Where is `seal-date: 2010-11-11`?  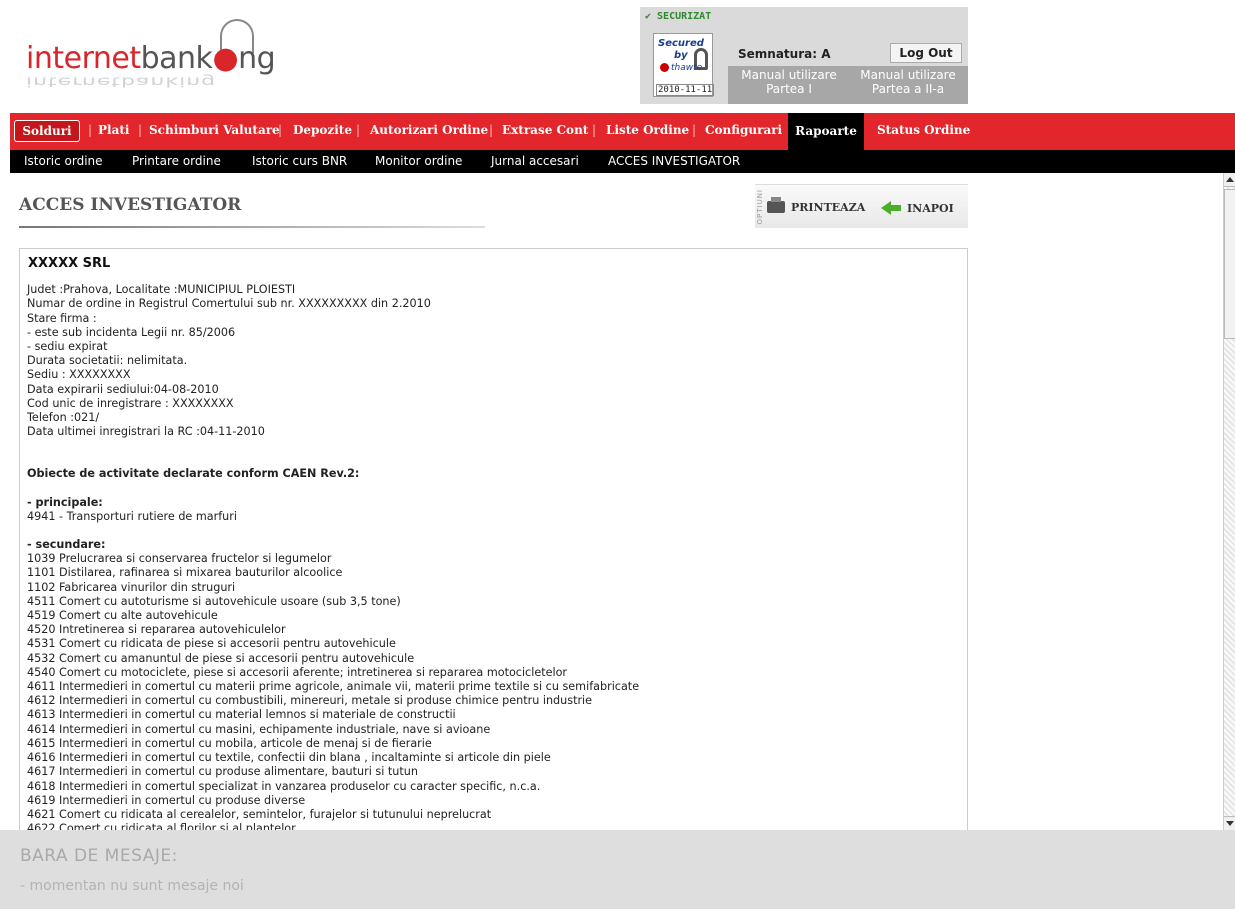 seal-date: 2010-11-11 is located at coordinates (685, 90).